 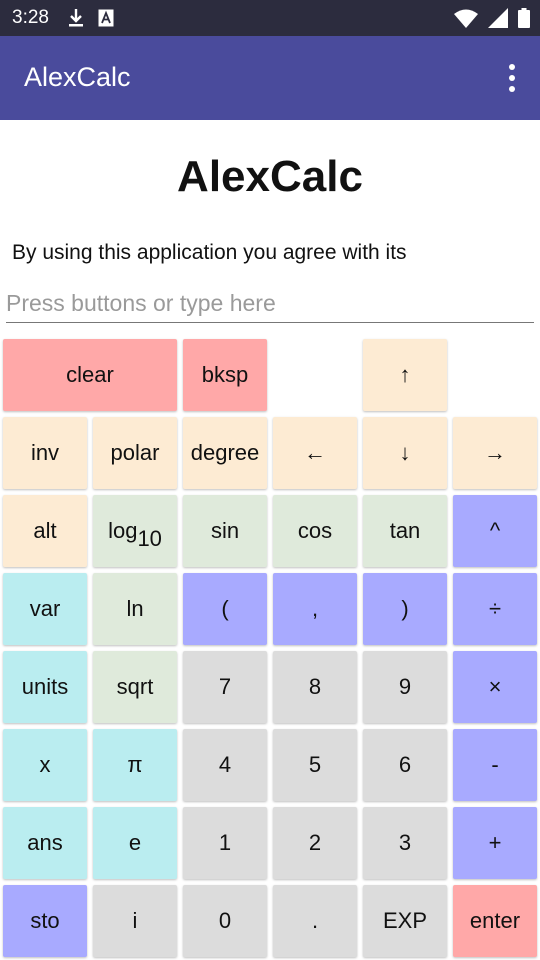 I want to click on digit-3-label: 3, so click(x=405, y=842).